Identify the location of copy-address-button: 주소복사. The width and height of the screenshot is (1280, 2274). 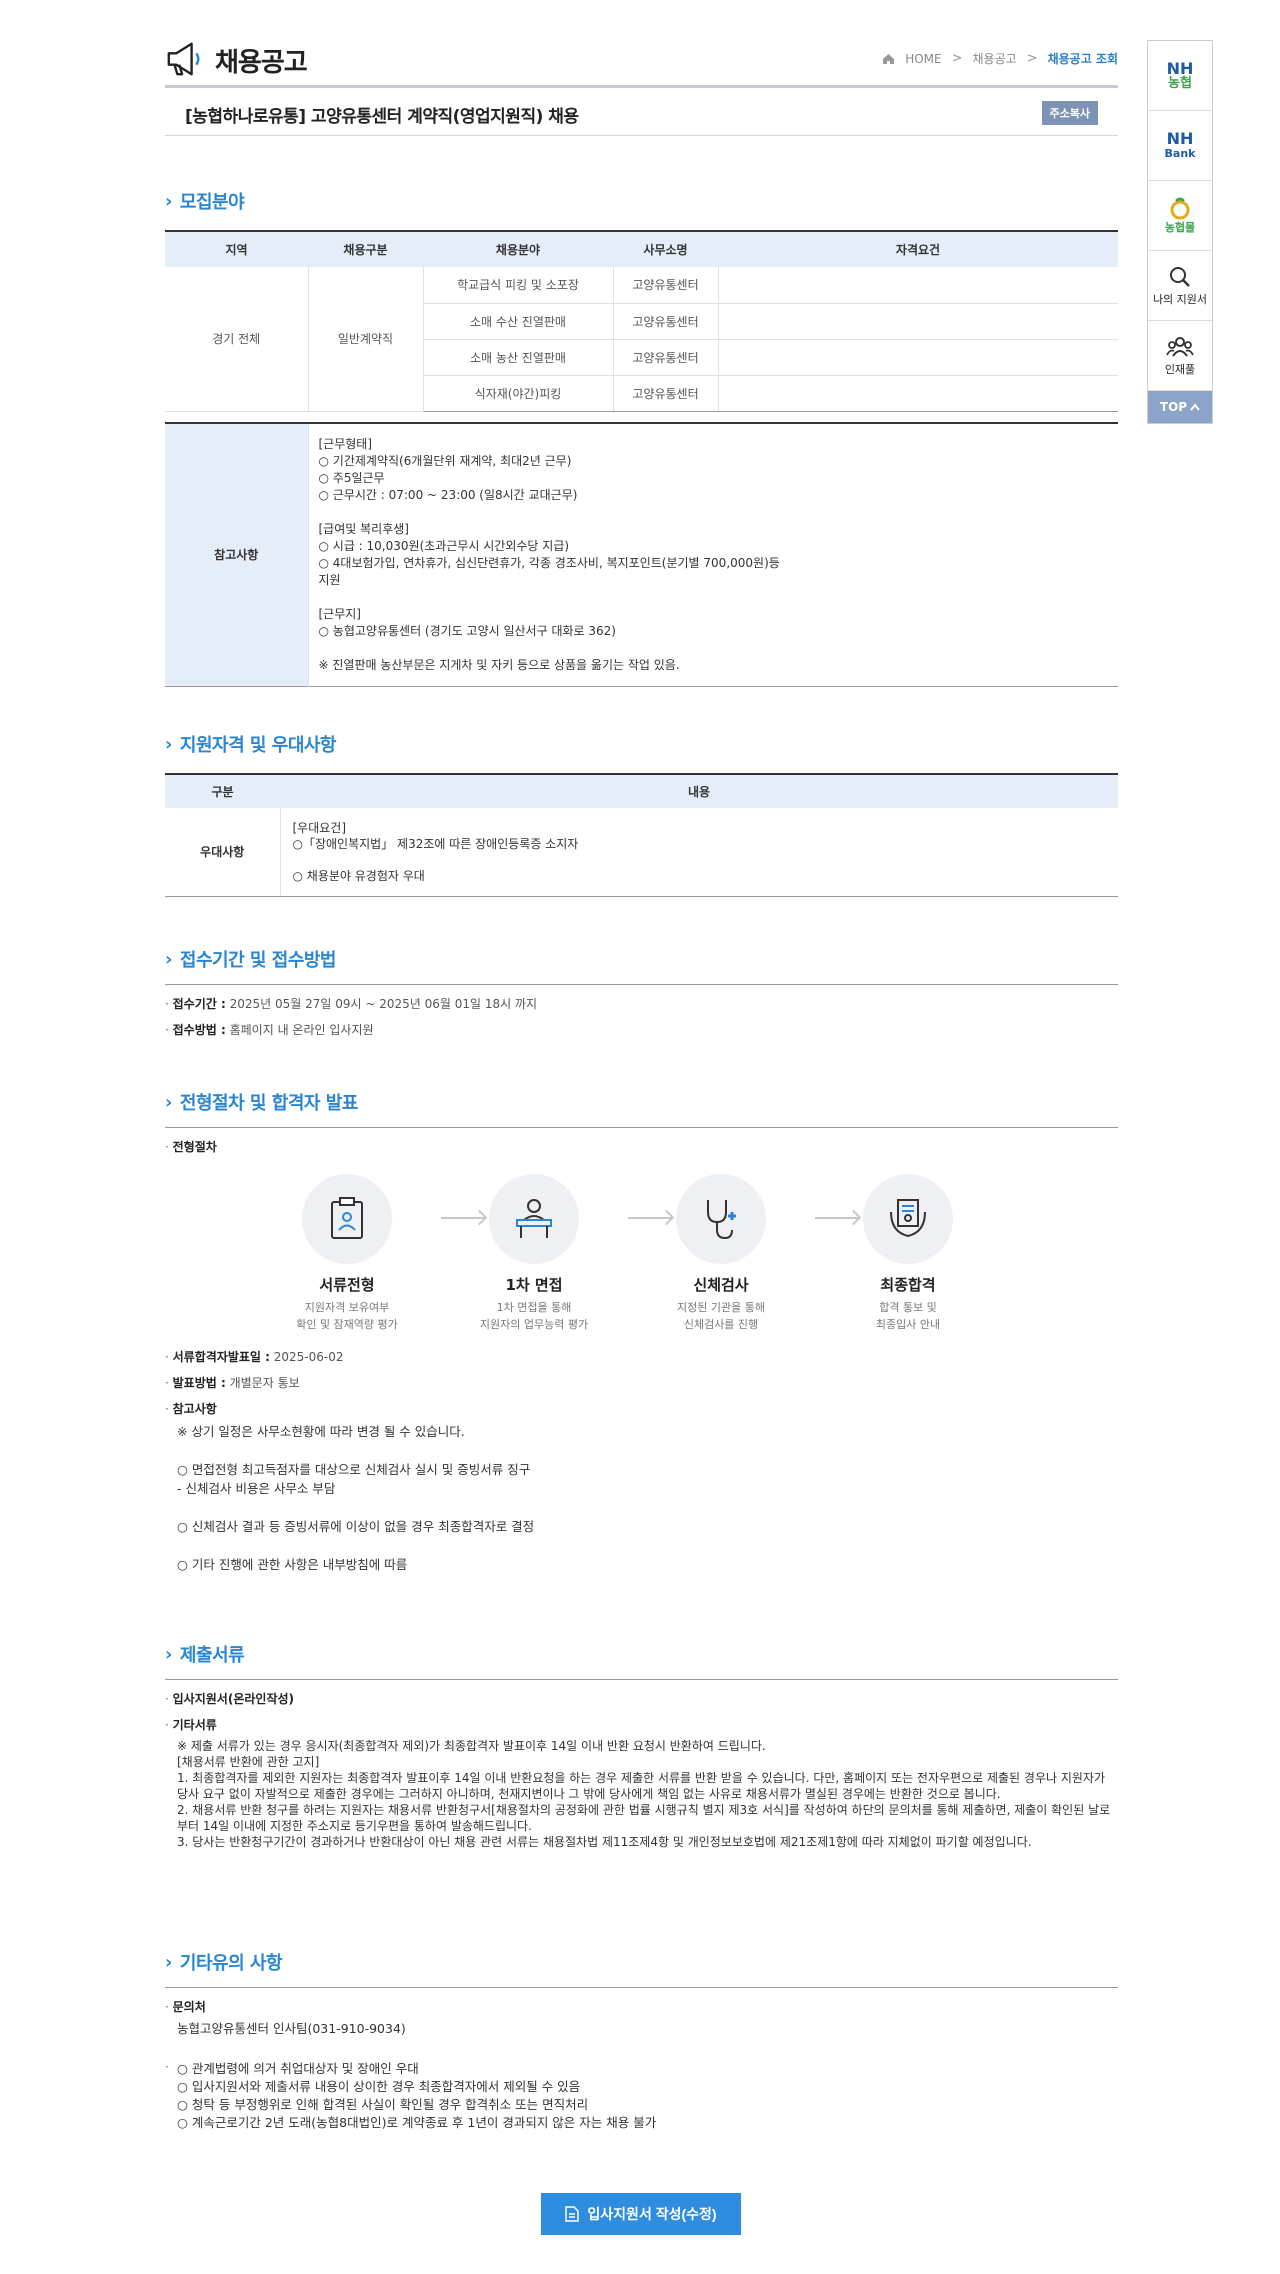
(1069, 113).